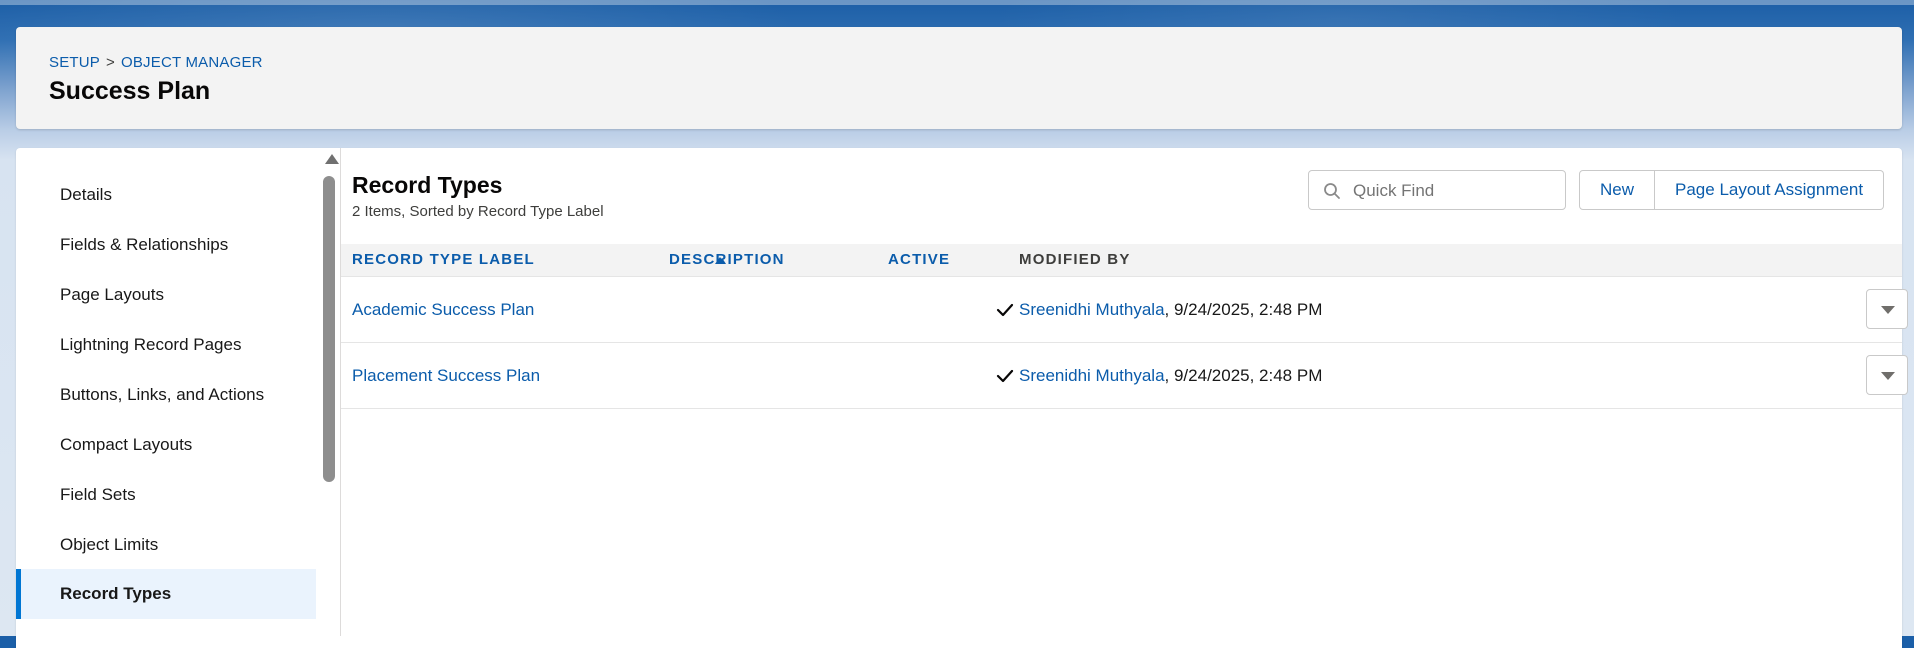 The height and width of the screenshot is (648, 1914). What do you see at coordinates (192, 62) in the screenshot?
I see `breadcrumb-object-manager-link: OBJECT MANAGER` at bounding box center [192, 62].